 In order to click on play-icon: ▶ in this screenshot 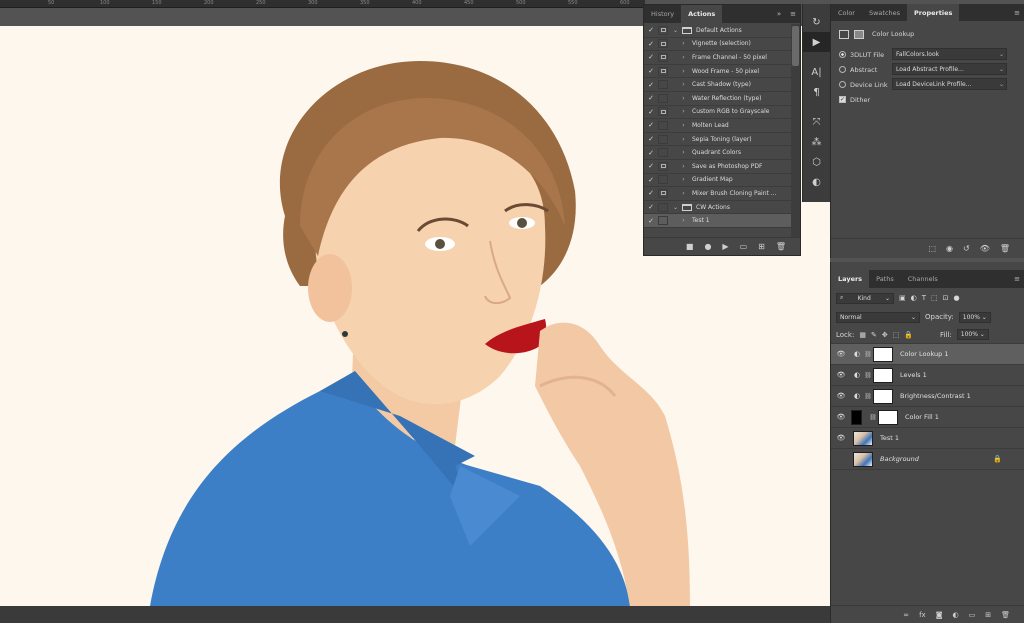, I will do `click(816, 42)`.